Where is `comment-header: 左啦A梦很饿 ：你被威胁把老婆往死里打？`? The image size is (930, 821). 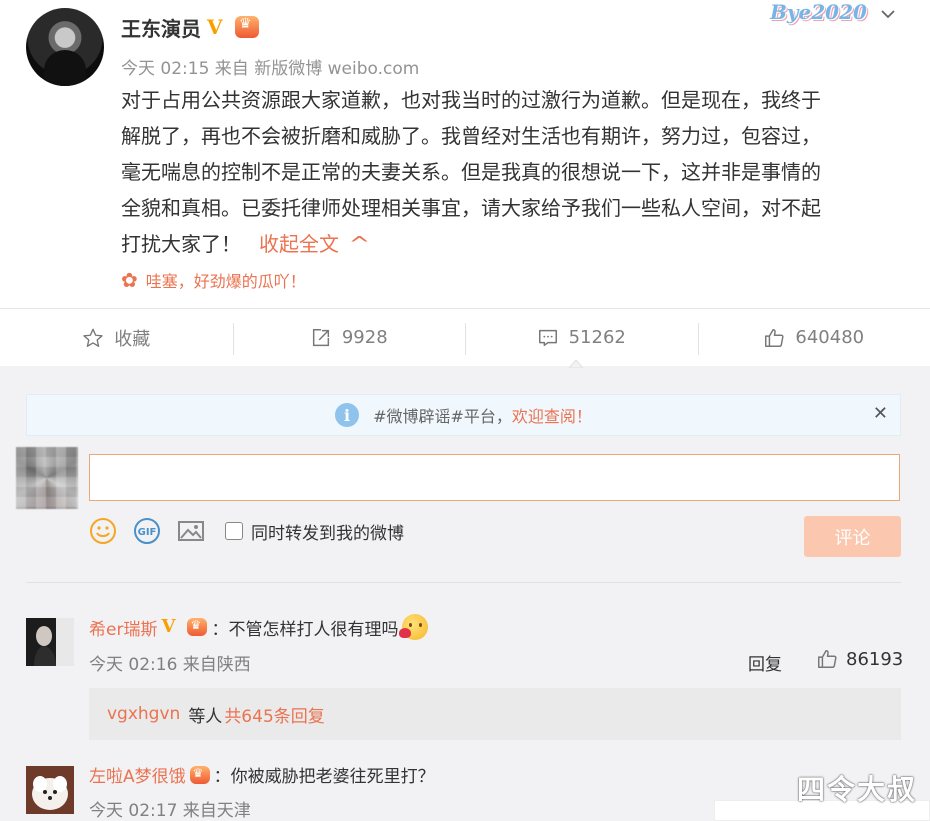 comment-header: 左啦A梦很饿 ：你被威胁把老婆往死里打？ is located at coordinates (262, 774).